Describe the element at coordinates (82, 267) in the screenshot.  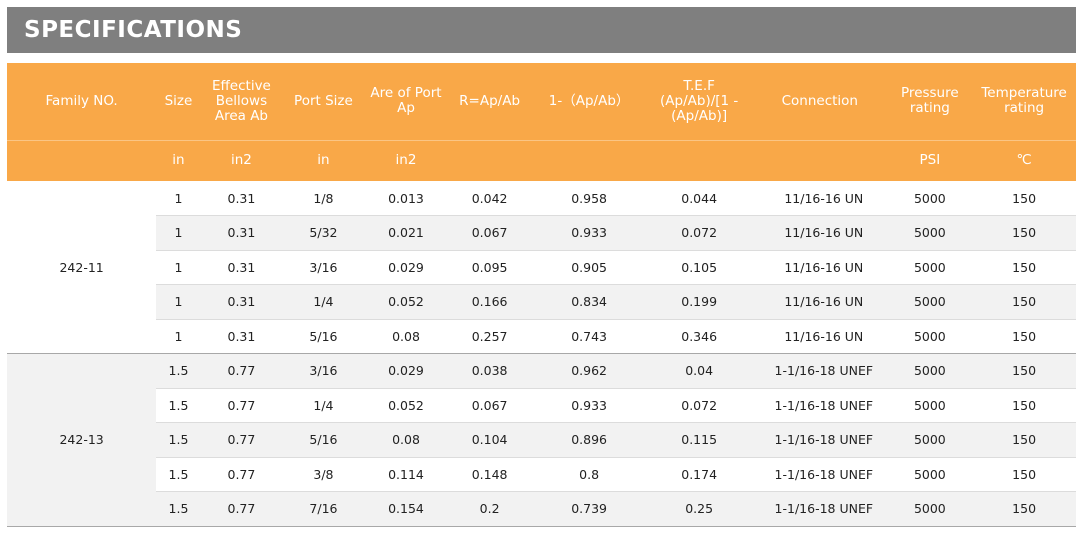
I see `family-cell: 242-11` at that location.